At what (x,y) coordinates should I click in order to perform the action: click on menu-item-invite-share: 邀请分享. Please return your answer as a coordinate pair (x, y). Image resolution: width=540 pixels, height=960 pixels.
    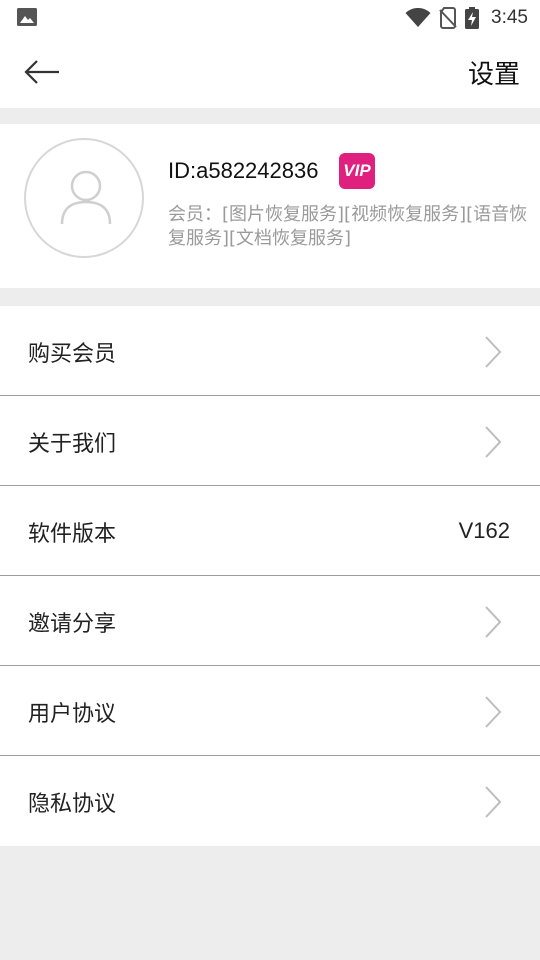
    Looking at the image, I should click on (270, 621).